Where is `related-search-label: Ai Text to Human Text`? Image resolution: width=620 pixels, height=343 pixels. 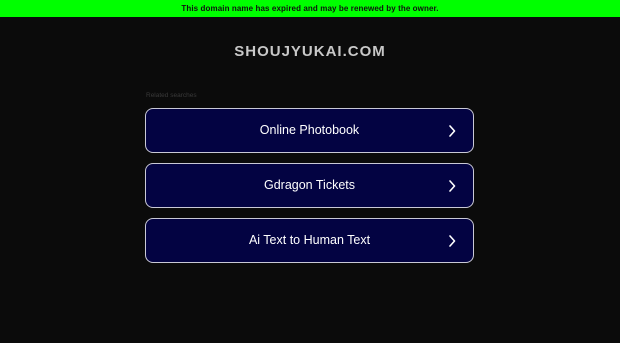
related-search-label: Ai Text to Human Text is located at coordinates (309, 240).